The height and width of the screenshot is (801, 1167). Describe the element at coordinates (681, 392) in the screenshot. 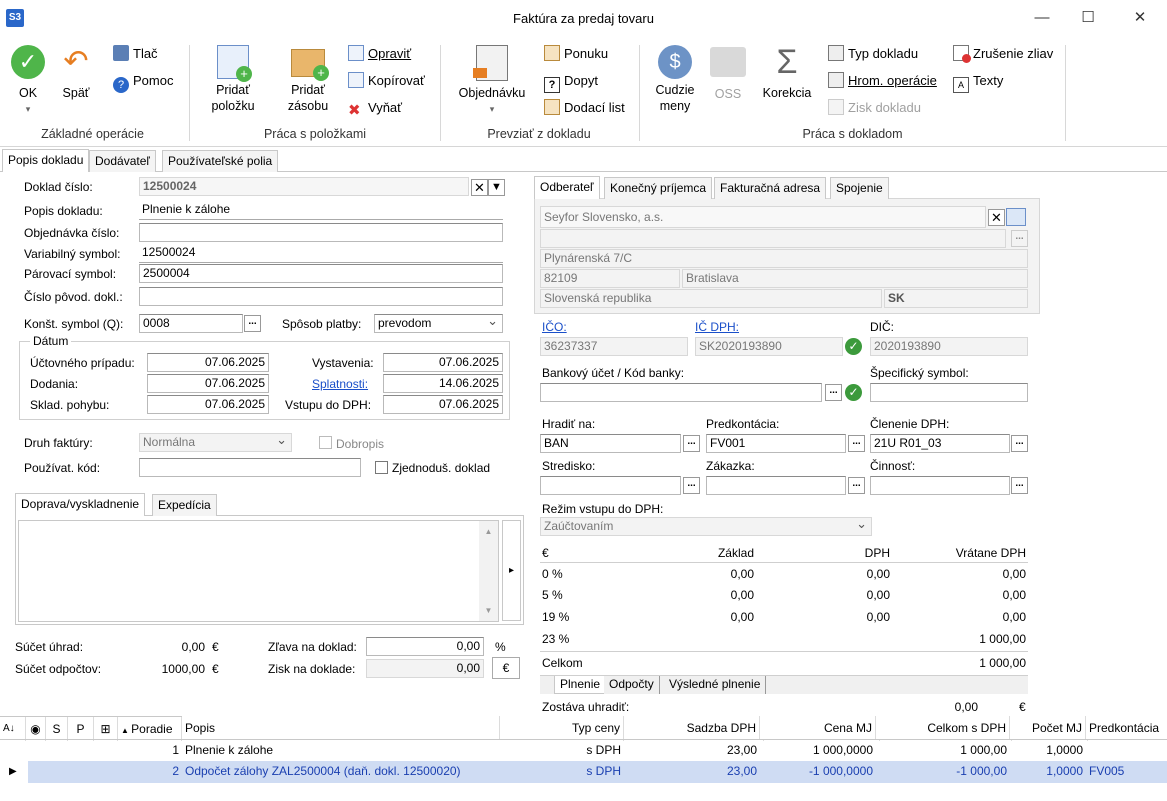

I see `bank-account-input` at that location.